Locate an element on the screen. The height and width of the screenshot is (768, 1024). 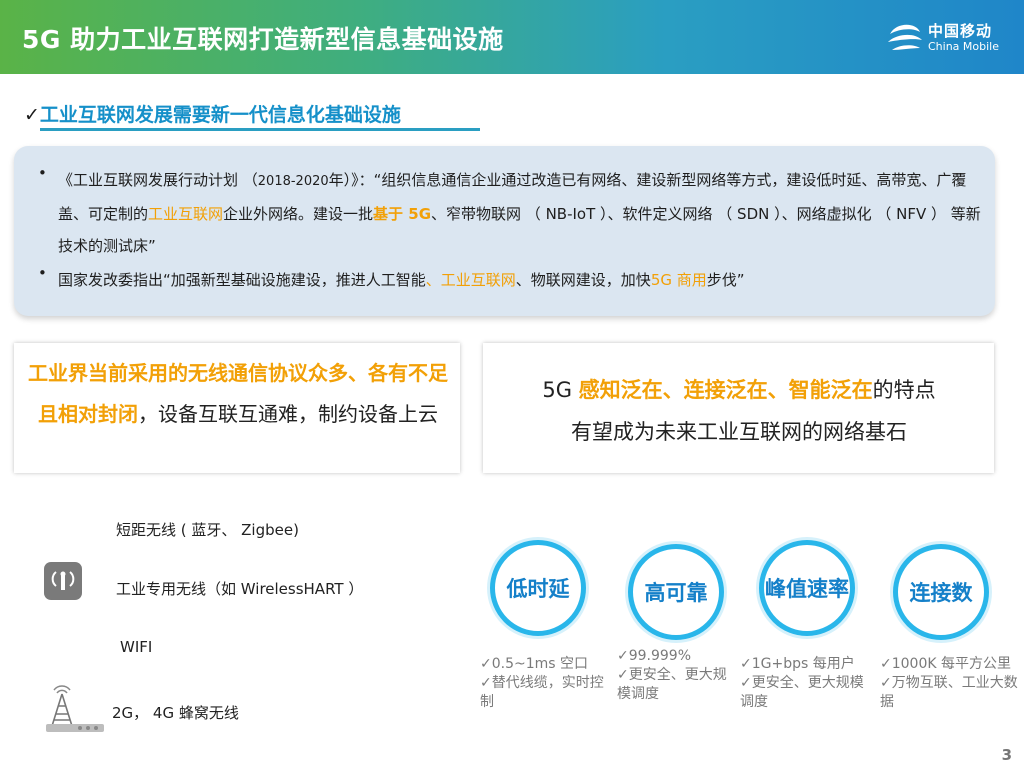
wireless-router-icon is located at coordinates (63, 581).